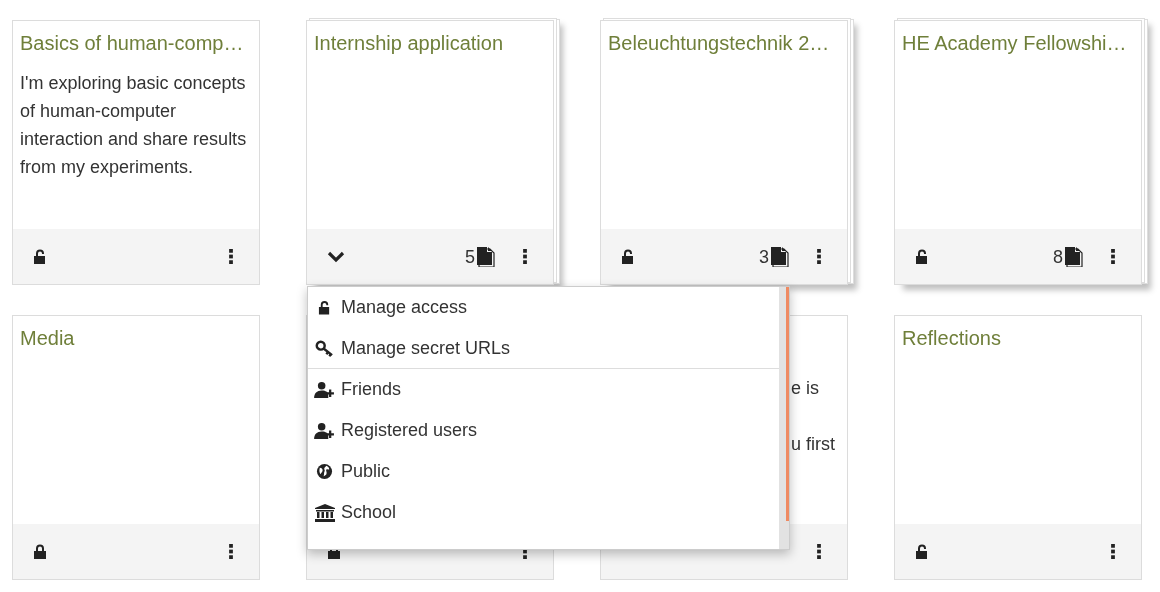 The width and height of the screenshot is (1160, 592). What do you see at coordinates (324, 512) in the screenshot?
I see `institution-icon` at bounding box center [324, 512].